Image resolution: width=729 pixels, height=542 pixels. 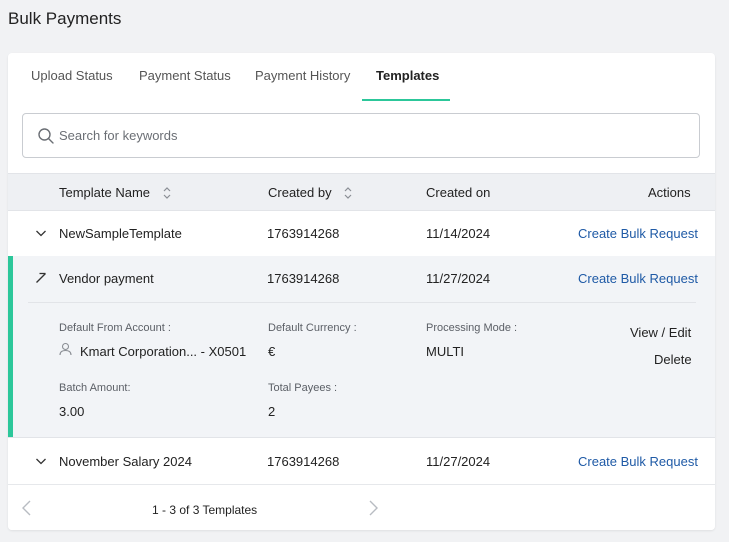 What do you see at coordinates (445, 351) in the screenshot?
I see `processing-mode-value: MULTI` at bounding box center [445, 351].